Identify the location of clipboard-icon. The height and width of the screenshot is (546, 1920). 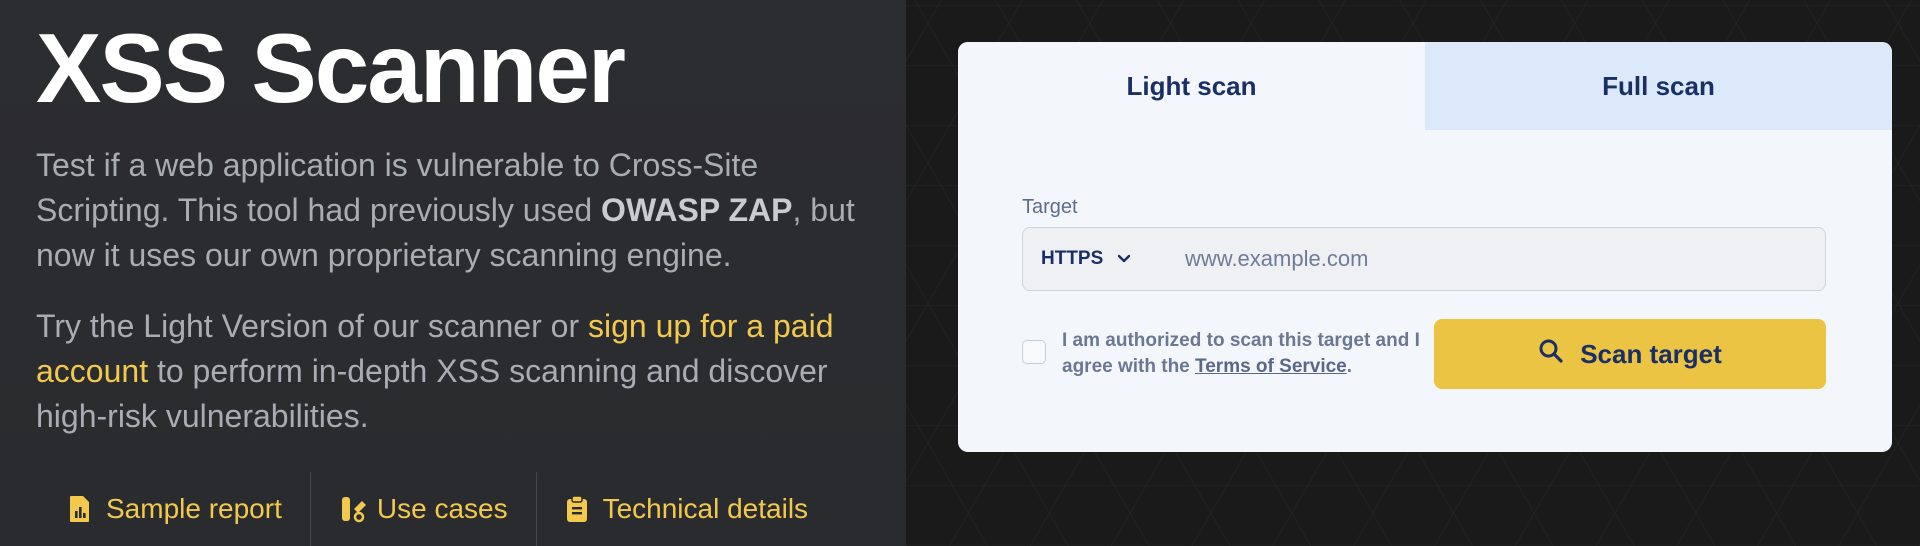
(577, 509).